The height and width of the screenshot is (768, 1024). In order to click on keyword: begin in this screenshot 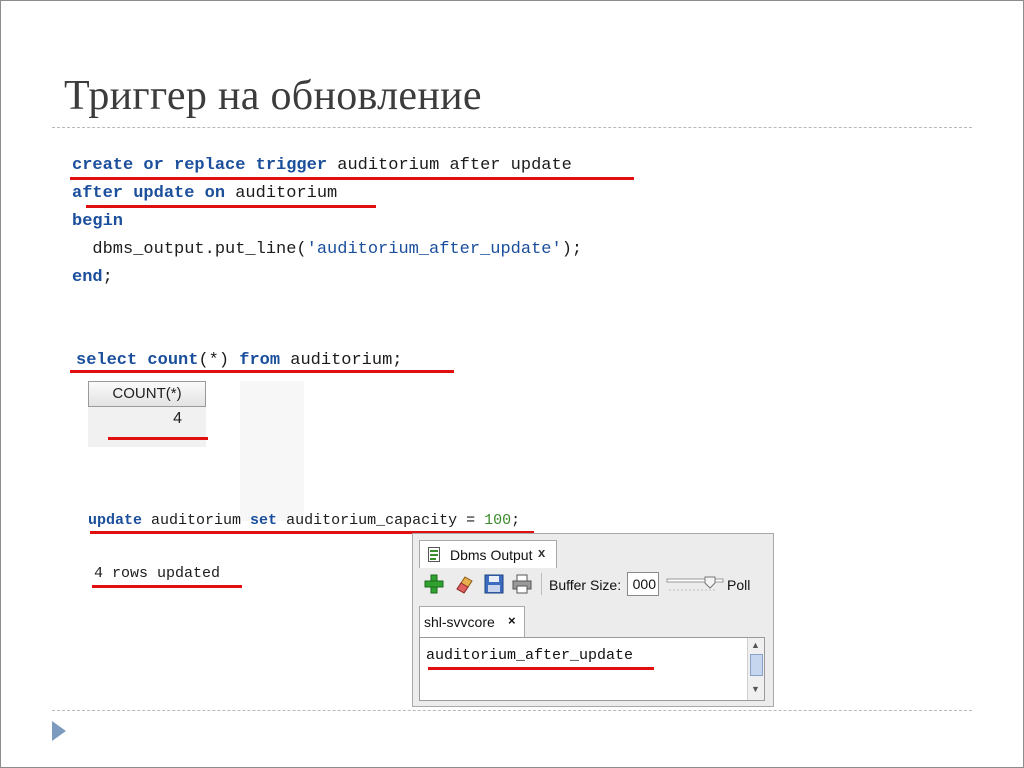, I will do `click(98, 221)`.